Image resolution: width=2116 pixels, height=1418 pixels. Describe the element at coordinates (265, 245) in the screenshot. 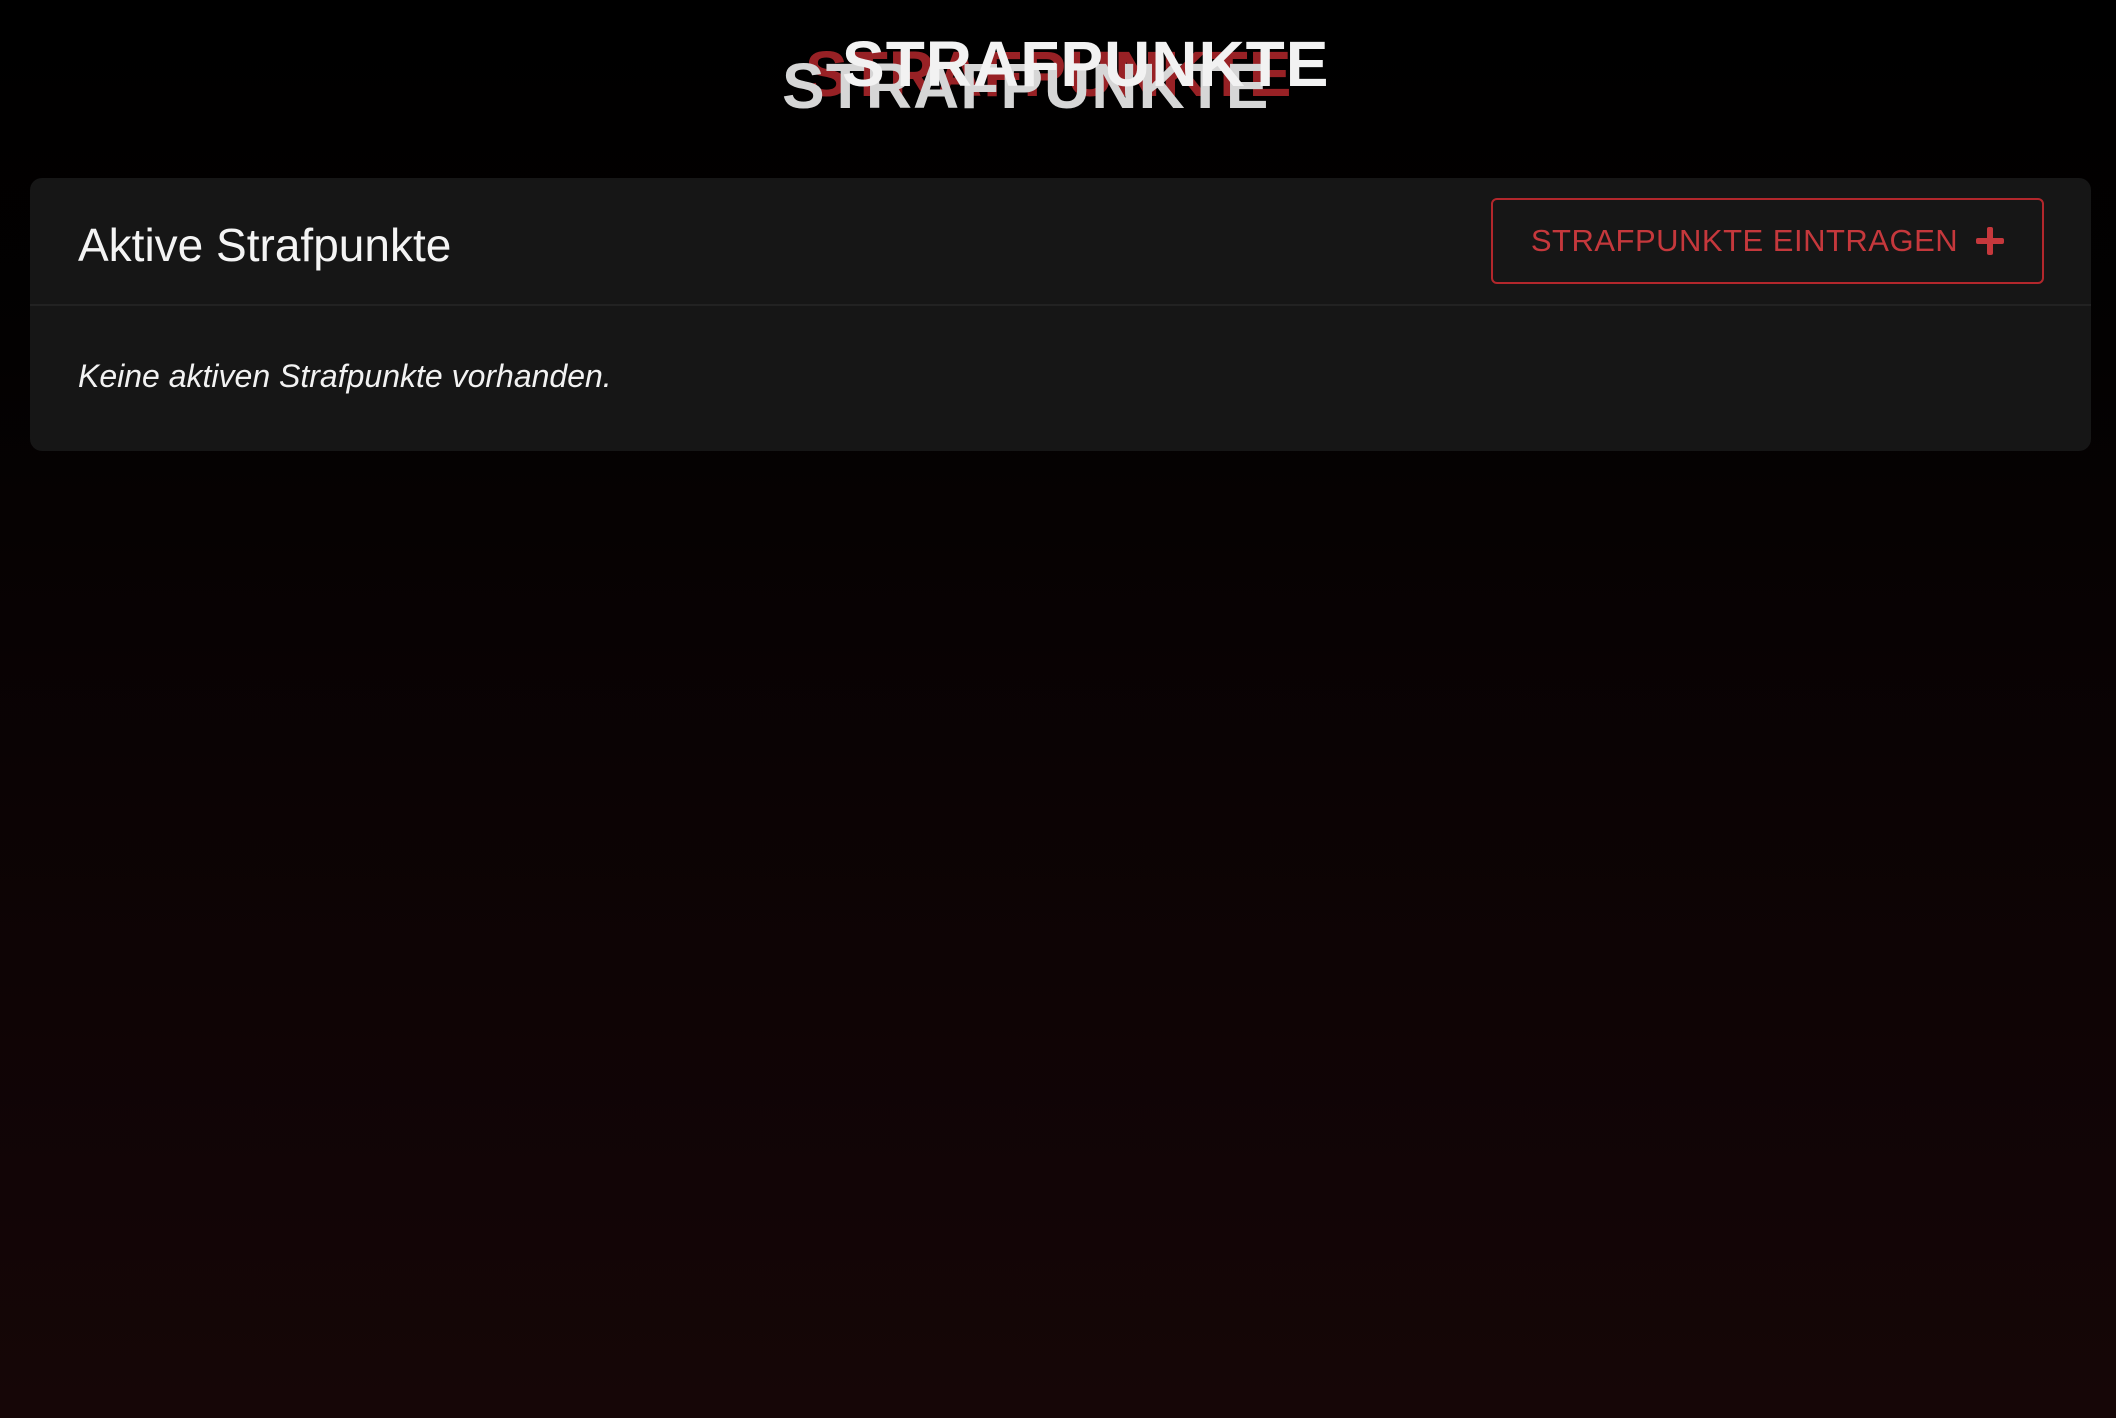

I see `panel-title: Aktive Strafpunkte` at that location.